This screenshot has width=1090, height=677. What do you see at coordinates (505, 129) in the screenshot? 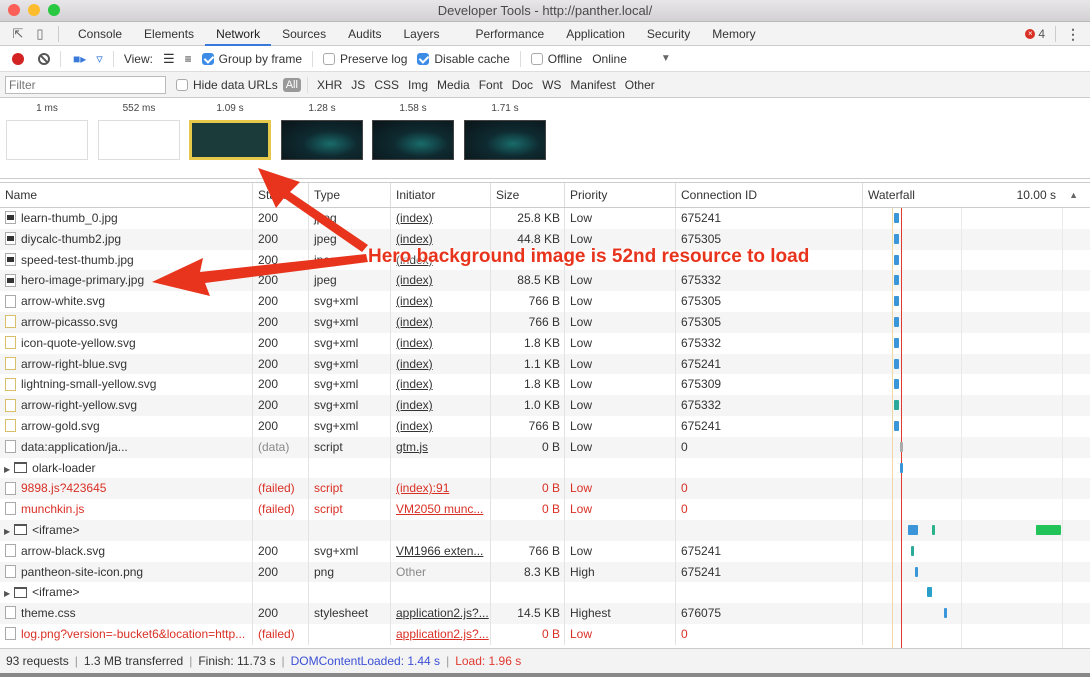
I see `filmstrip-frame: 1.71 s` at bounding box center [505, 129].